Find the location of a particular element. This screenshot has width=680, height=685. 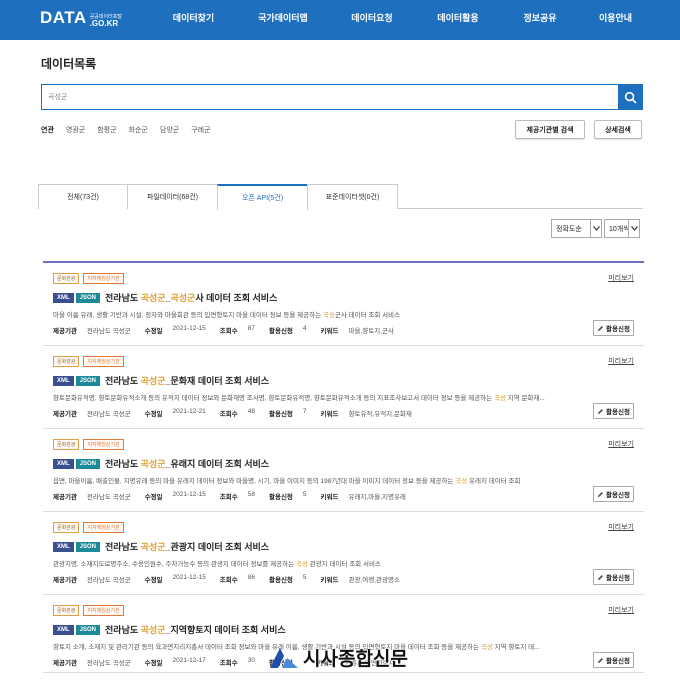

nav-guide: 이용안내 is located at coordinates (615, 20).